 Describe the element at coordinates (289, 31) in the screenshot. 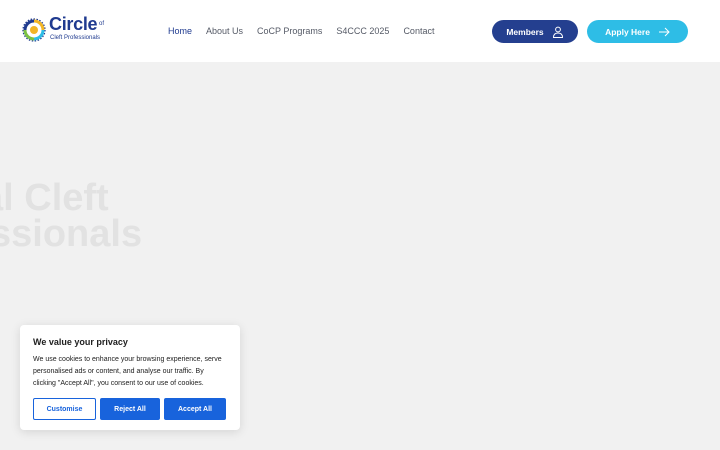

I see `nav-cocp-programs: CoCP Programs` at that location.